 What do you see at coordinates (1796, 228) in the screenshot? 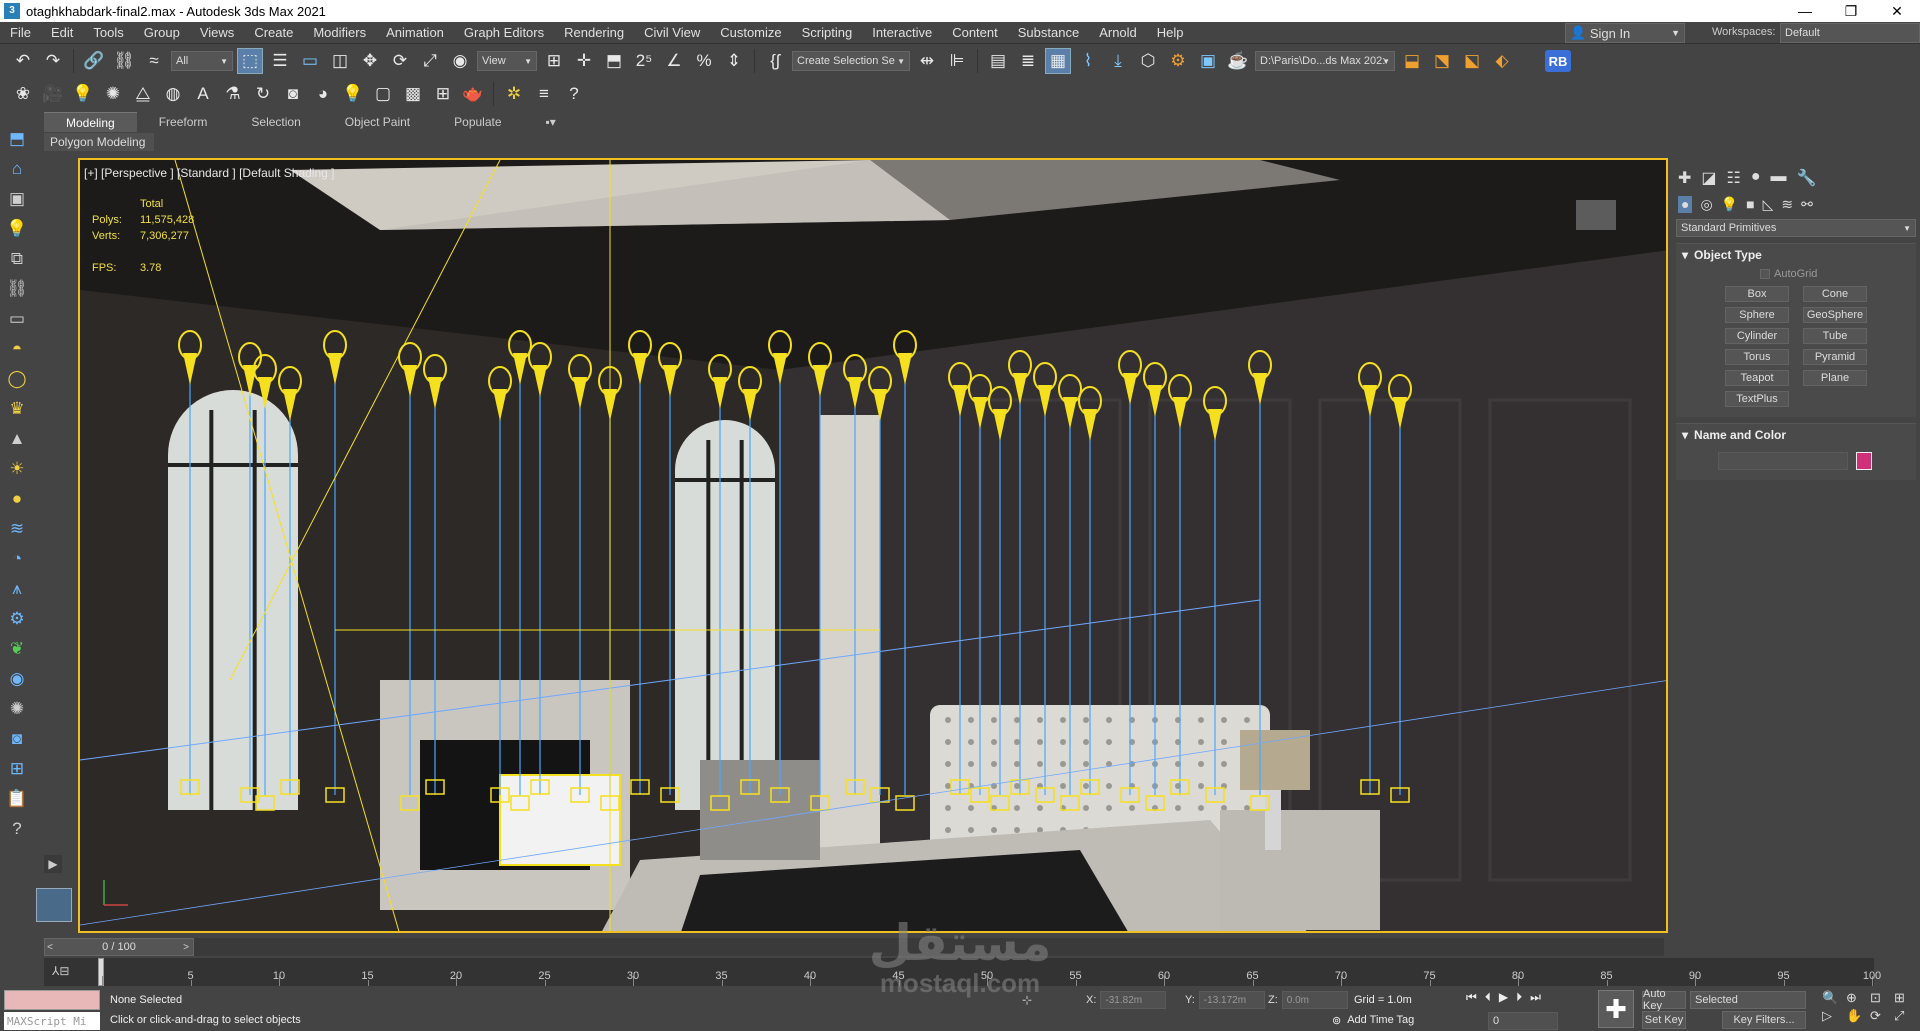
I see `geometry-category-dropdown: Standard Primitives ▼` at bounding box center [1796, 228].